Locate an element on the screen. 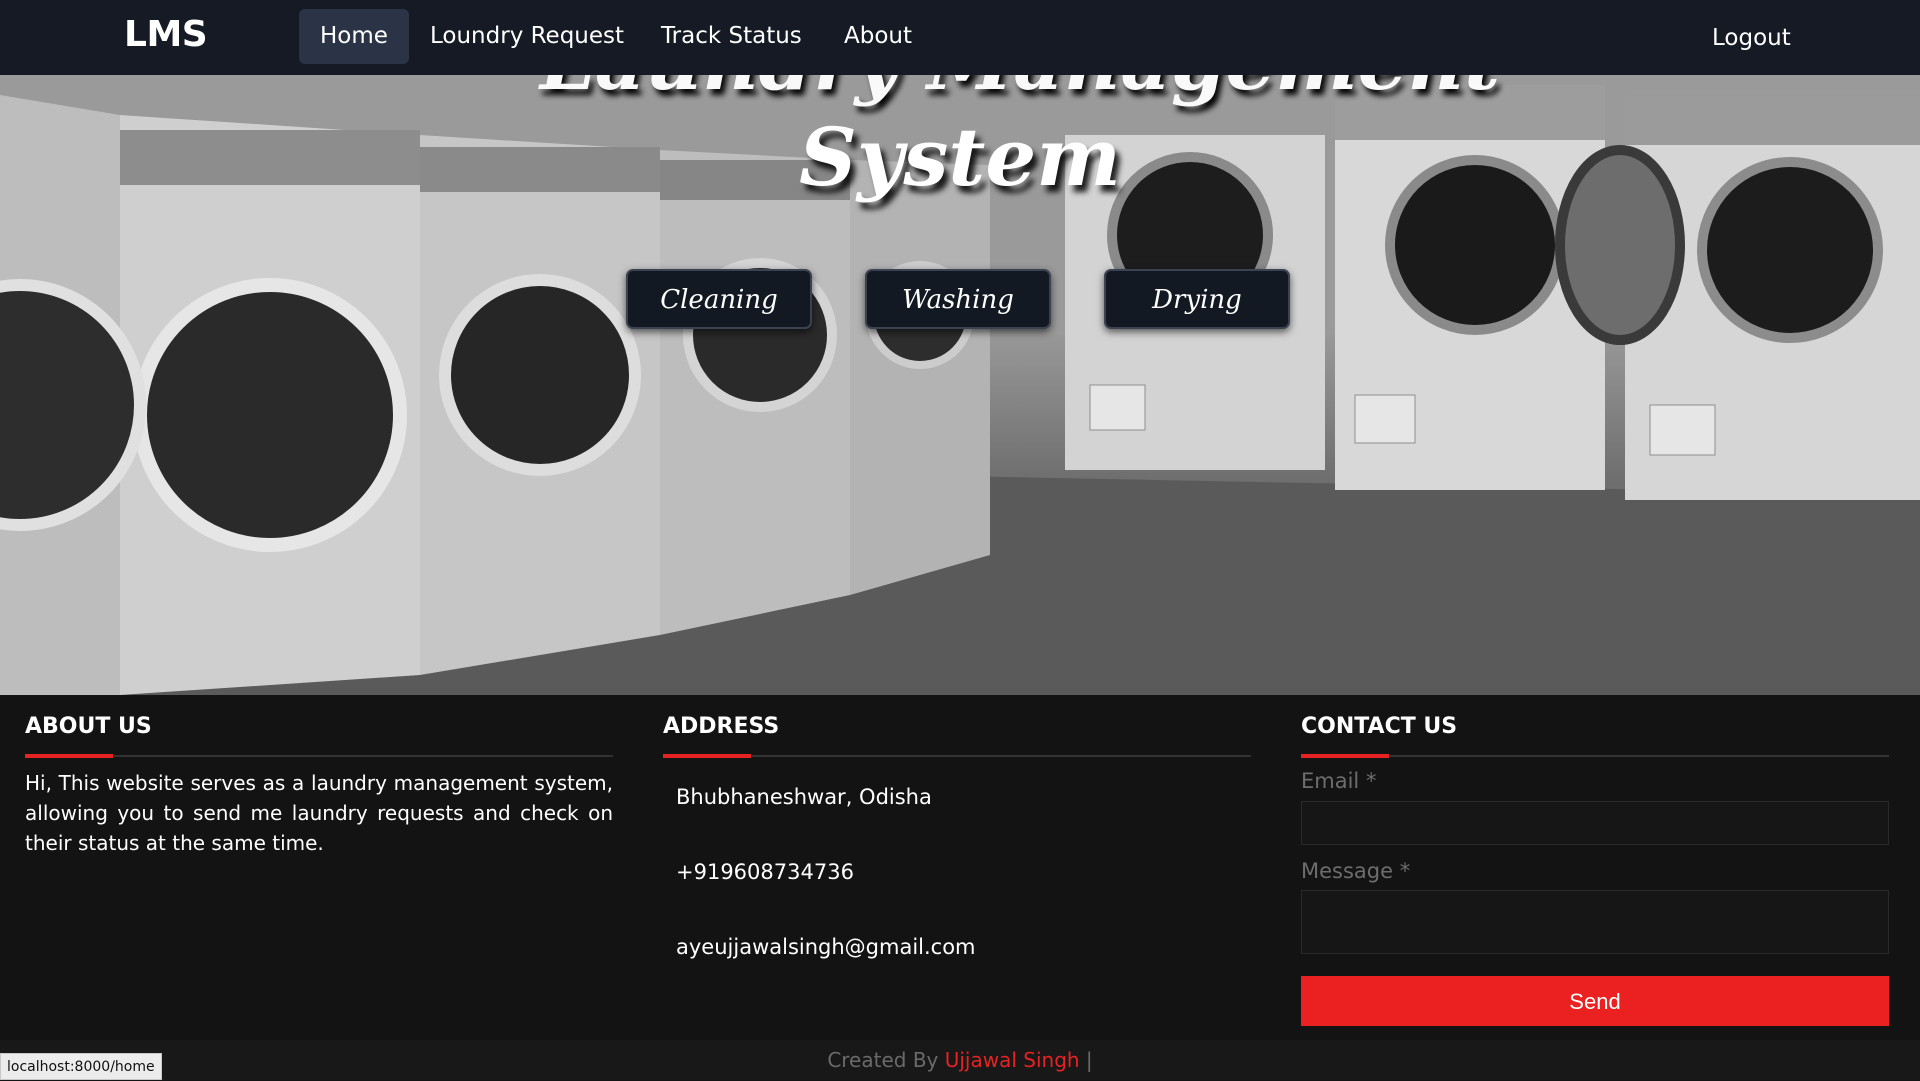  washing-button: Washing is located at coordinates (958, 299).